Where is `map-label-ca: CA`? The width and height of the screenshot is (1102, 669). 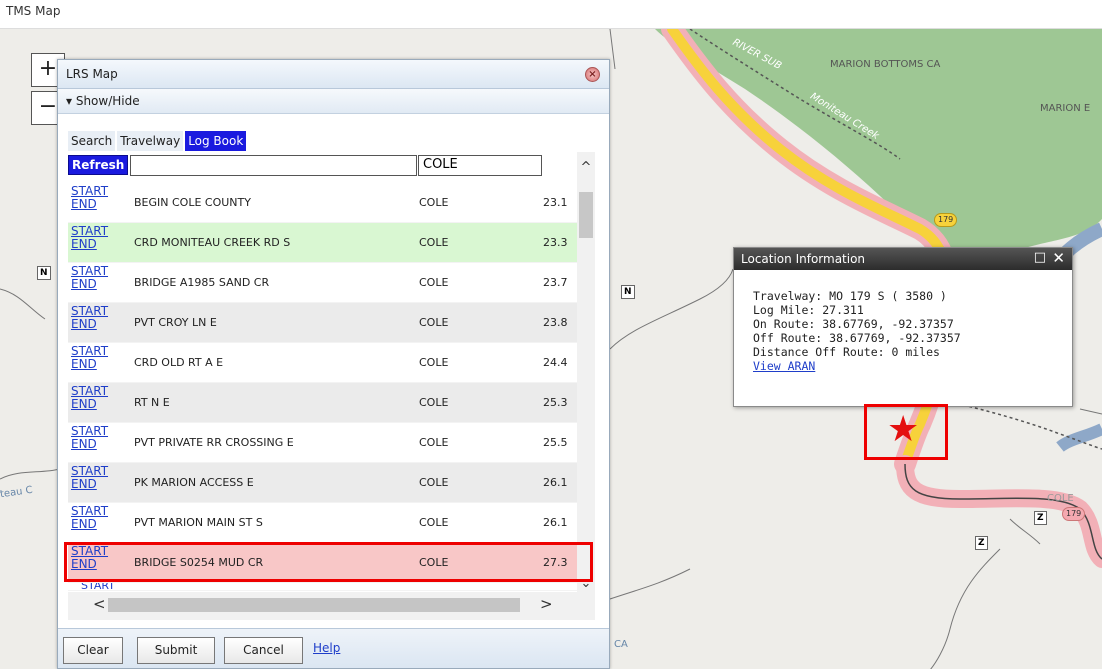
map-label-ca: CA is located at coordinates (621, 644).